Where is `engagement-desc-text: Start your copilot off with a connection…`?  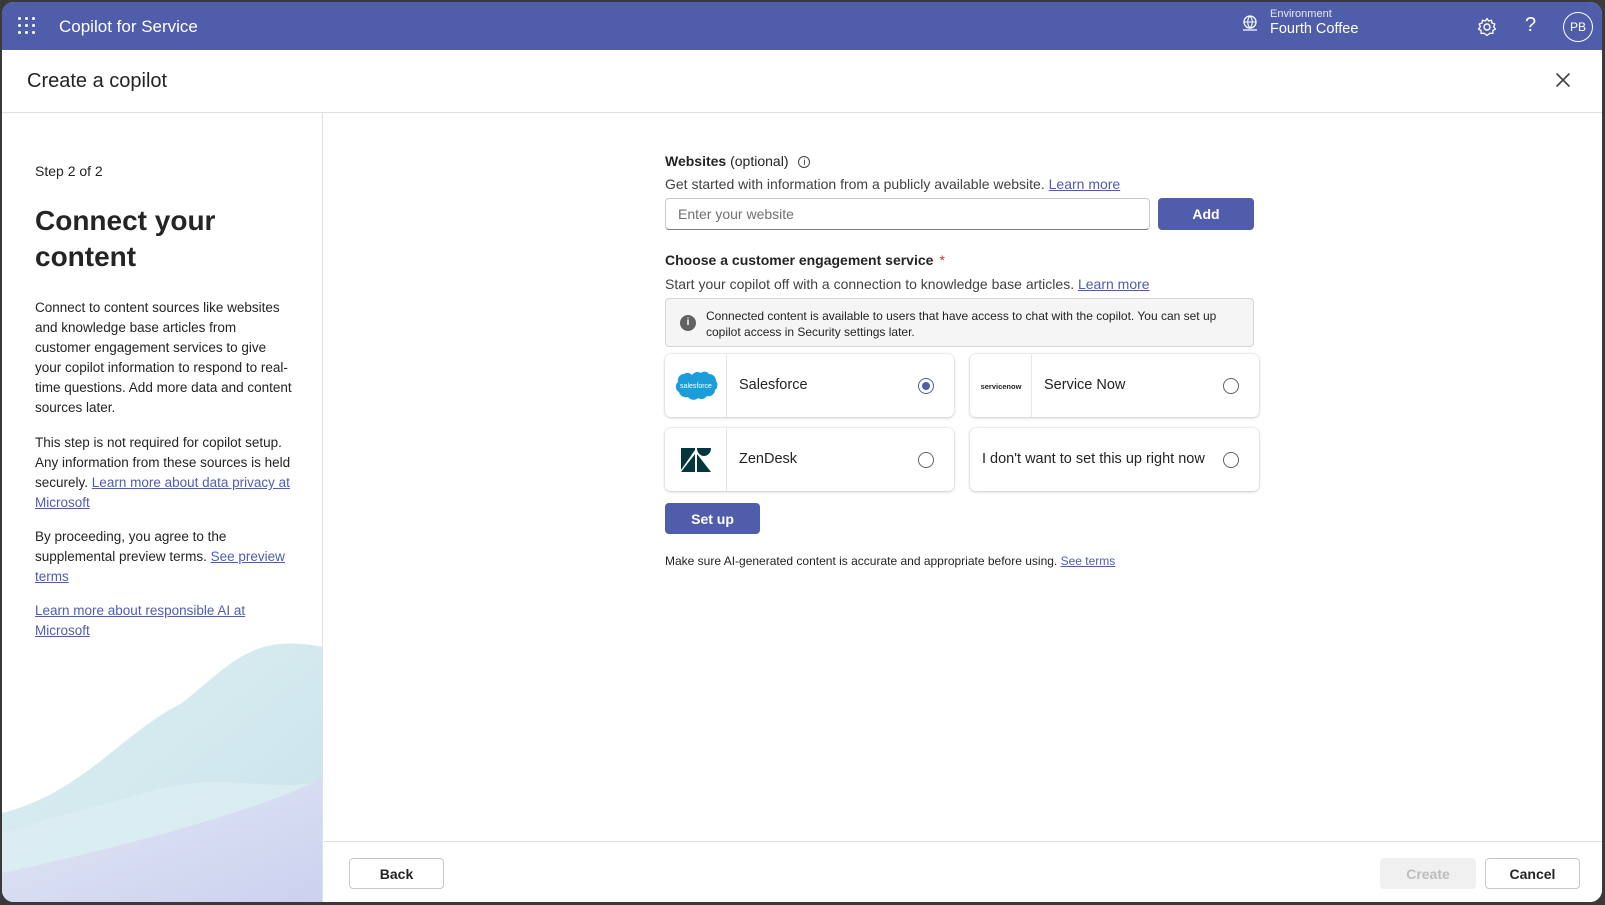
engagement-desc-text: Start your copilot off with a connection… is located at coordinates (870, 284).